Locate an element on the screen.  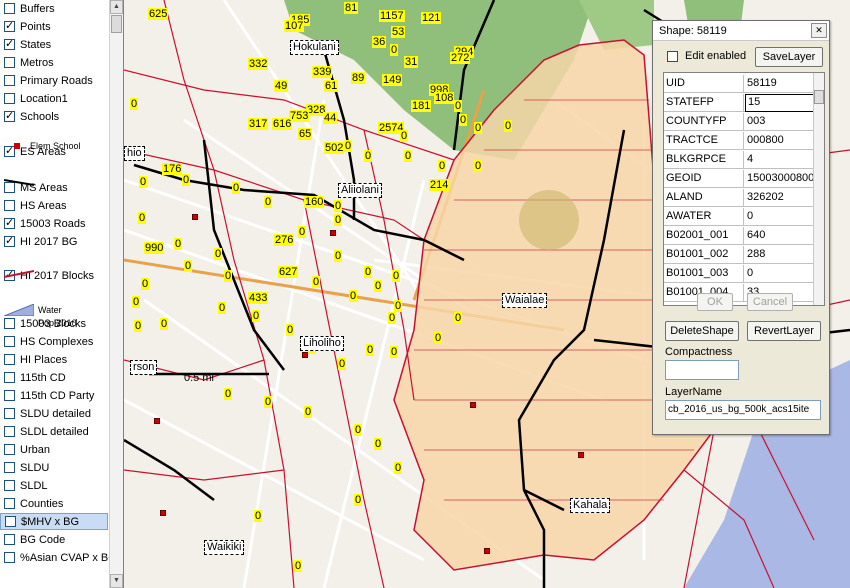
place-label: Liholiho is located at coordinates (322, 343).